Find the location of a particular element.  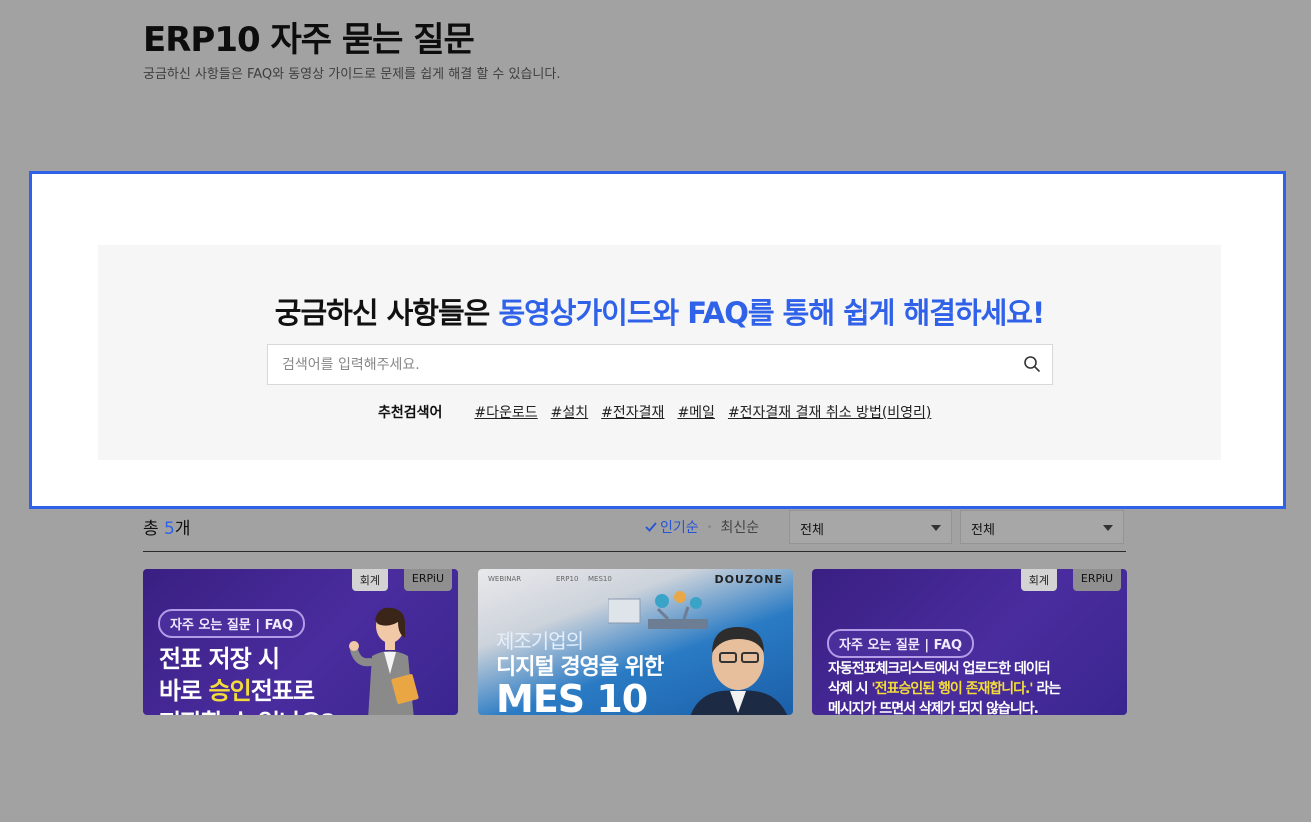

search-input is located at coordinates (647, 364).